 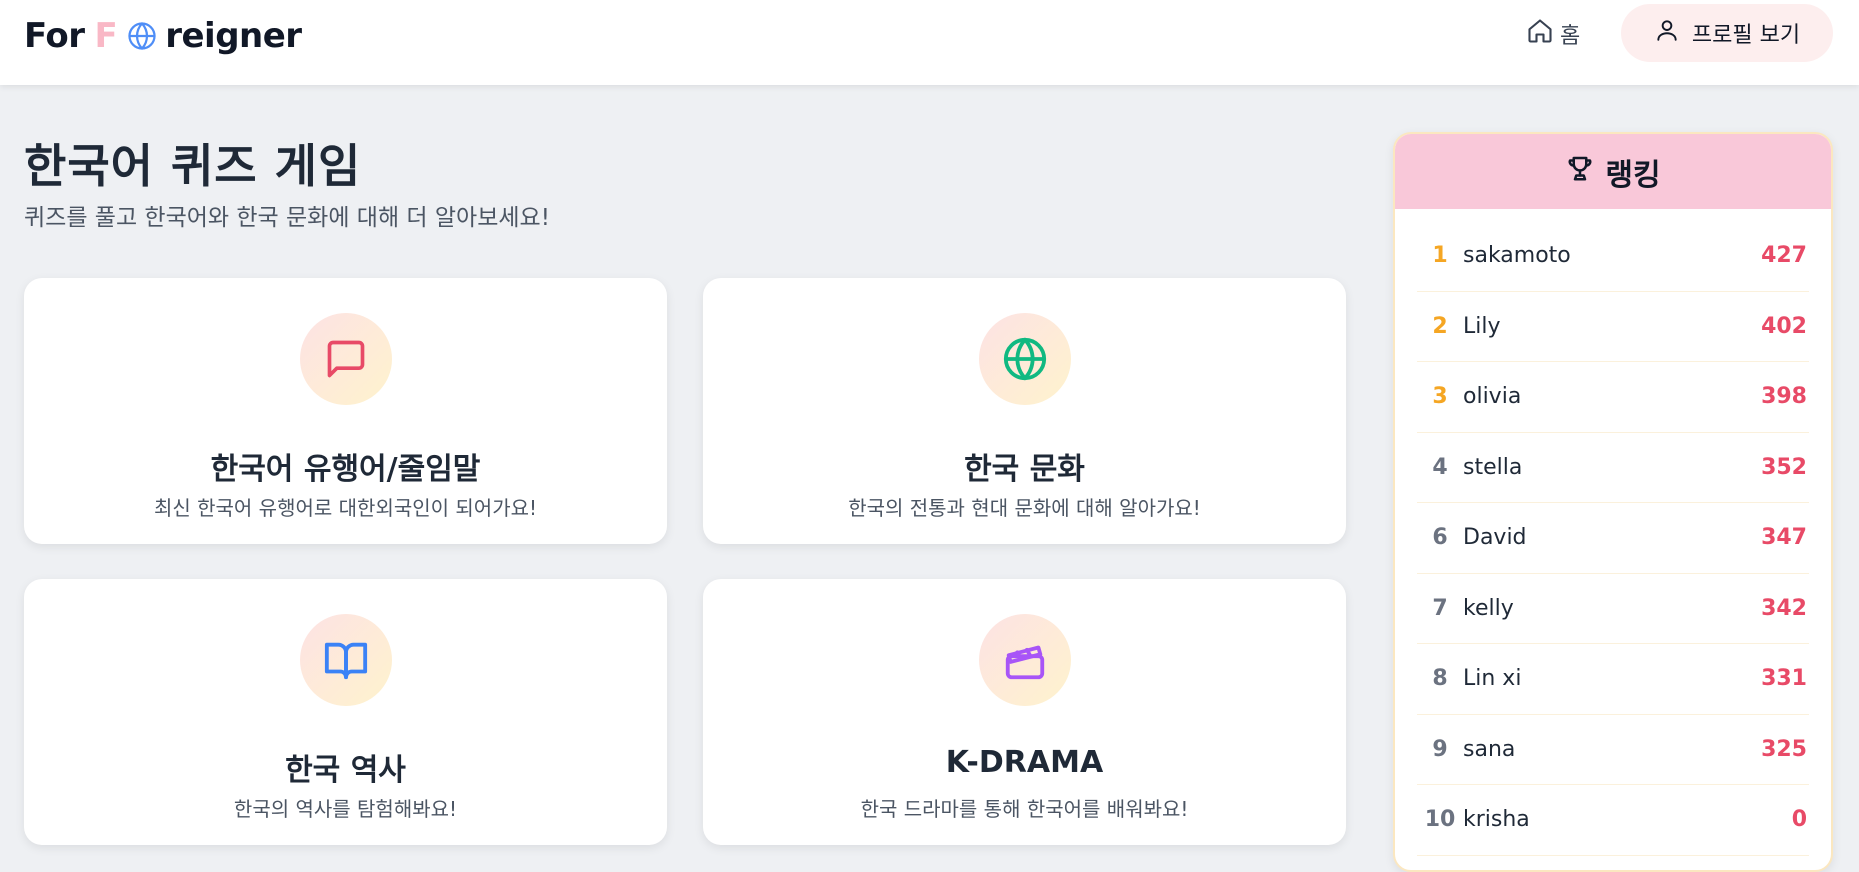 I want to click on rank-score: 398, so click(x=1784, y=397).